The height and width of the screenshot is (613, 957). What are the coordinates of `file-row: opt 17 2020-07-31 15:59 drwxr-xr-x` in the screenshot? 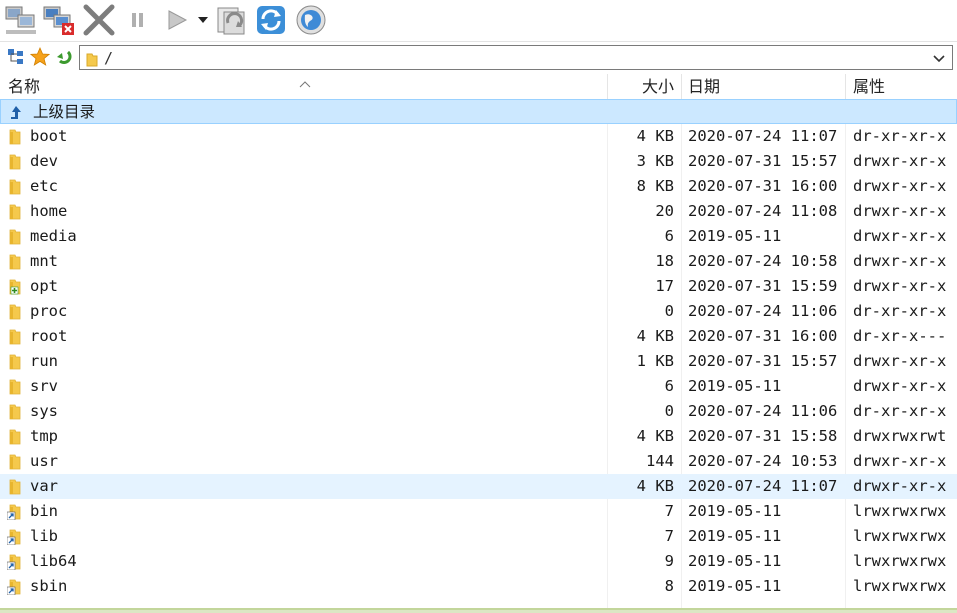 It's located at (478, 286).